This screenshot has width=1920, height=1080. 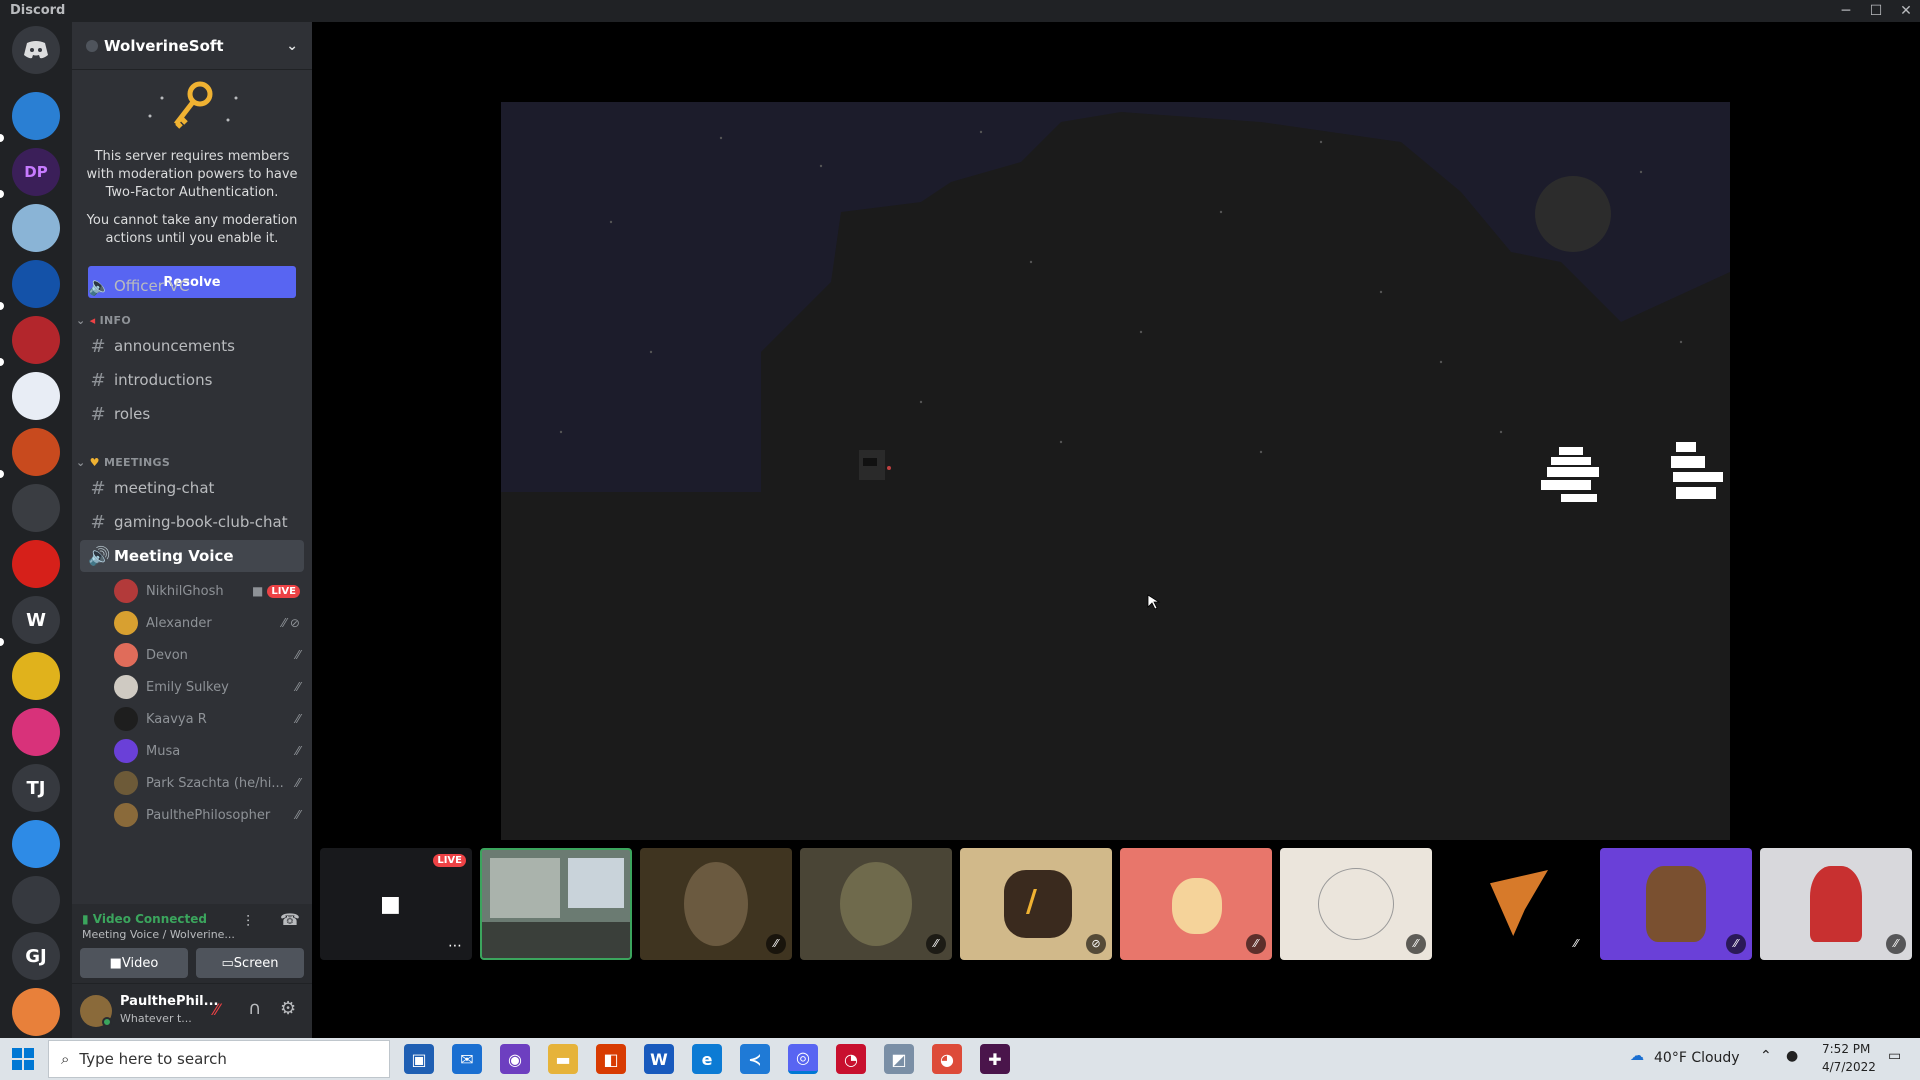 What do you see at coordinates (216, 1009) in the screenshot?
I see `mute-mic-icon: ⁄⁄` at bounding box center [216, 1009].